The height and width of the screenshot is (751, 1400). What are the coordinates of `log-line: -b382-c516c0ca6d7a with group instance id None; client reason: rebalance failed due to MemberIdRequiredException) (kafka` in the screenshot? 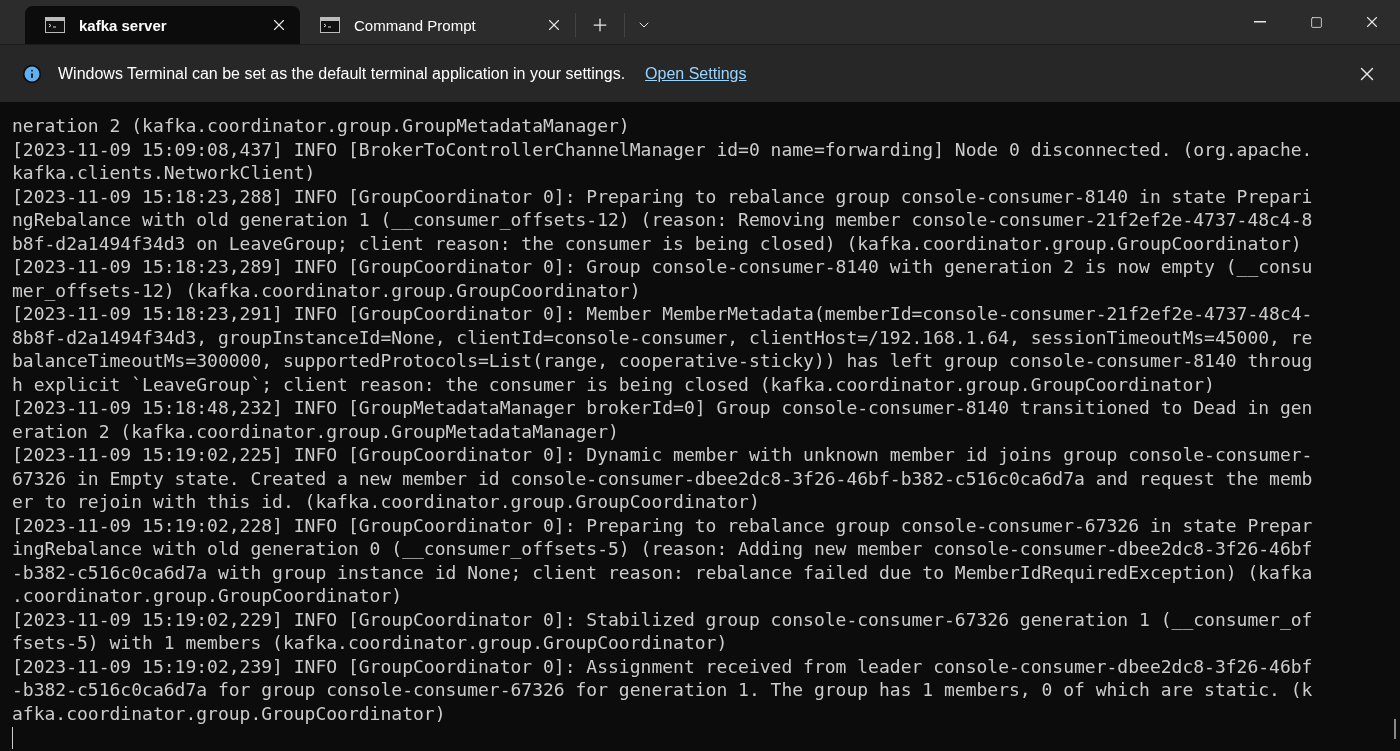 It's located at (662, 572).